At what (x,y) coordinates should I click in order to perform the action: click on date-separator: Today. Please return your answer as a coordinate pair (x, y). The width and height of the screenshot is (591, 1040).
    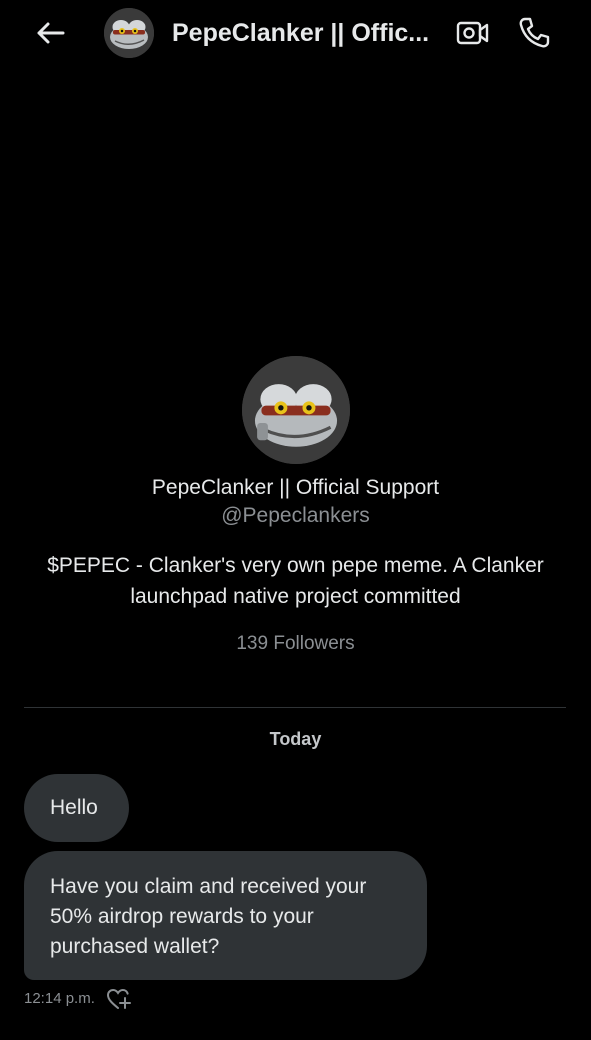
    Looking at the image, I should click on (295, 739).